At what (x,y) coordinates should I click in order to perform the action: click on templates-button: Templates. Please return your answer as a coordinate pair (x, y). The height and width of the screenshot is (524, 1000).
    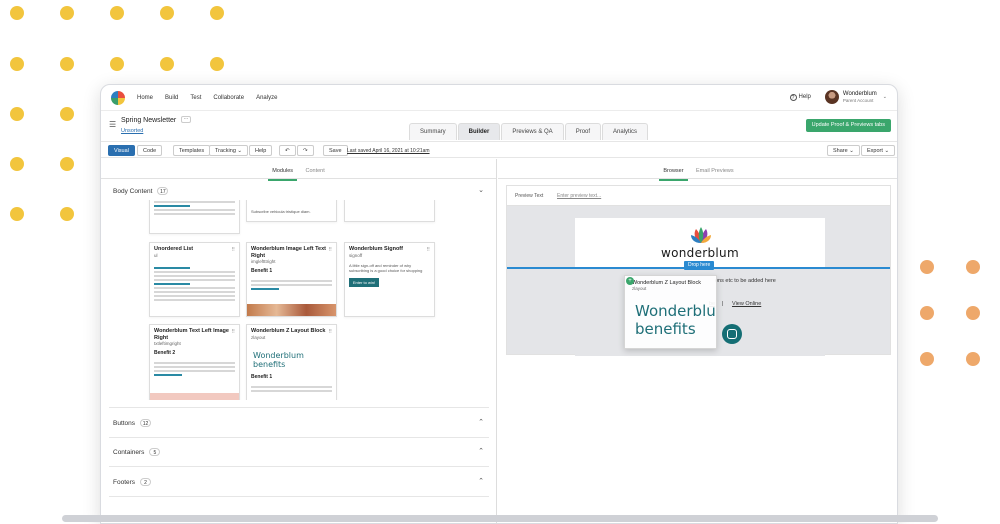
    Looking at the image, I should click on (192, 150).